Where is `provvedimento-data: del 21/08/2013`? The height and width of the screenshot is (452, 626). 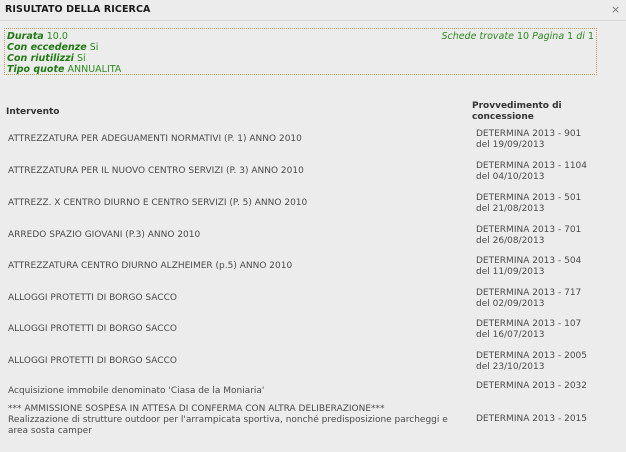 provvedimento-data: del 21/08/2013 is located at coordinates (510, 209).